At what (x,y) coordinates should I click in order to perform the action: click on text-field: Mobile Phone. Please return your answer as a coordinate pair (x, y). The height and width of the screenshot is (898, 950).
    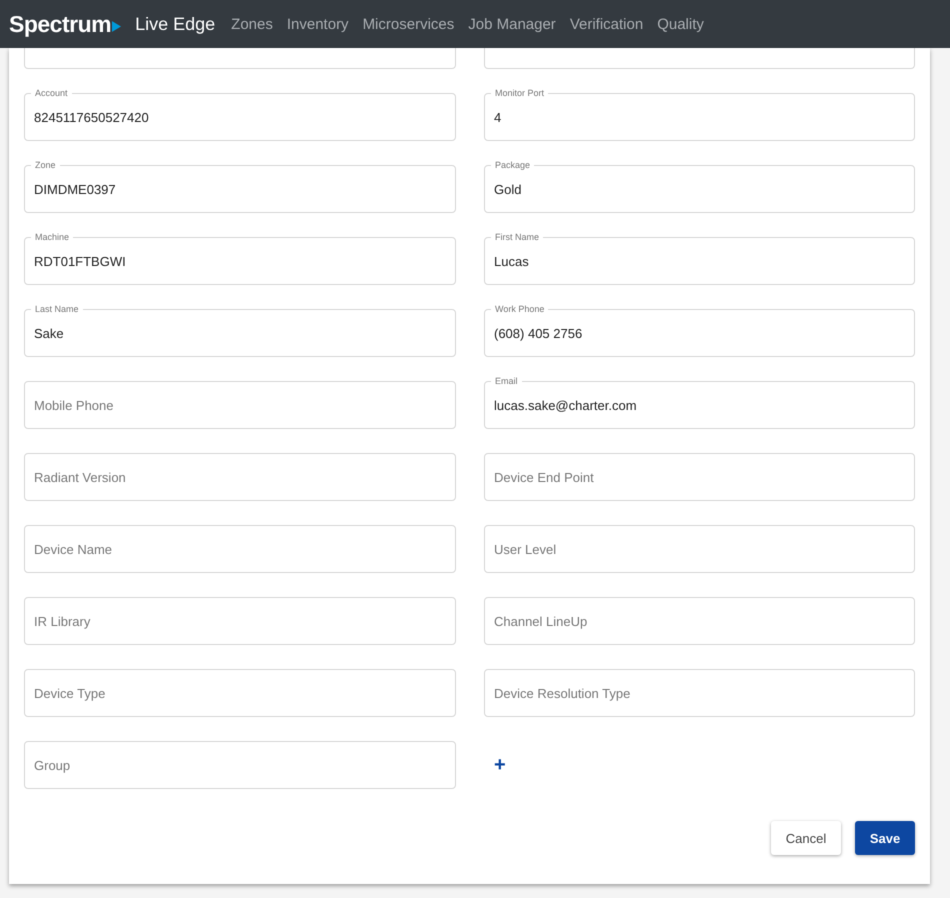
    Looking at the image, I should click on (240, 405).